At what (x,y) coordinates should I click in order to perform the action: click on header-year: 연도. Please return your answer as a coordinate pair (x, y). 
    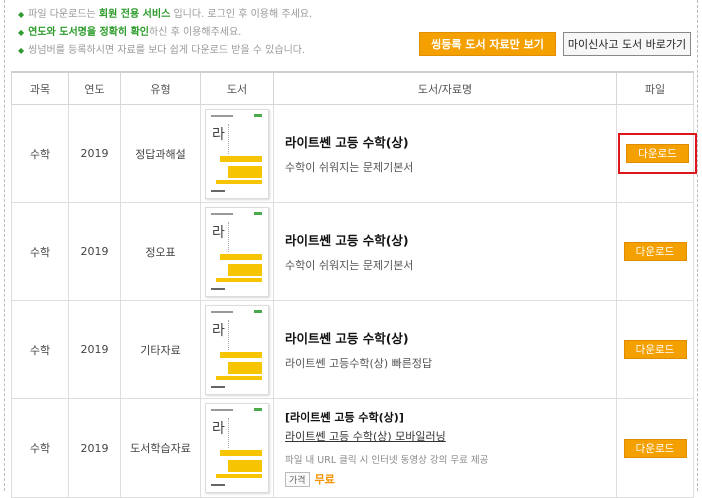
    Looking at the image, I should click on (94, 88).